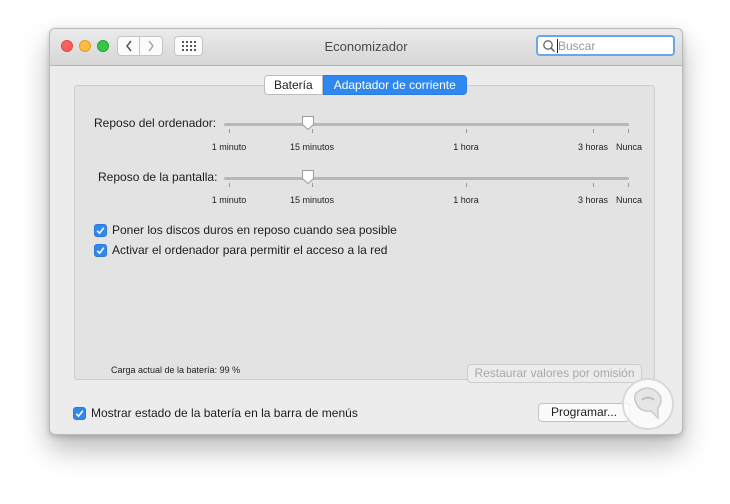 This screenshot has height=504, width=730. I want to click on tab-bateria: Batería, so click(293, 85).